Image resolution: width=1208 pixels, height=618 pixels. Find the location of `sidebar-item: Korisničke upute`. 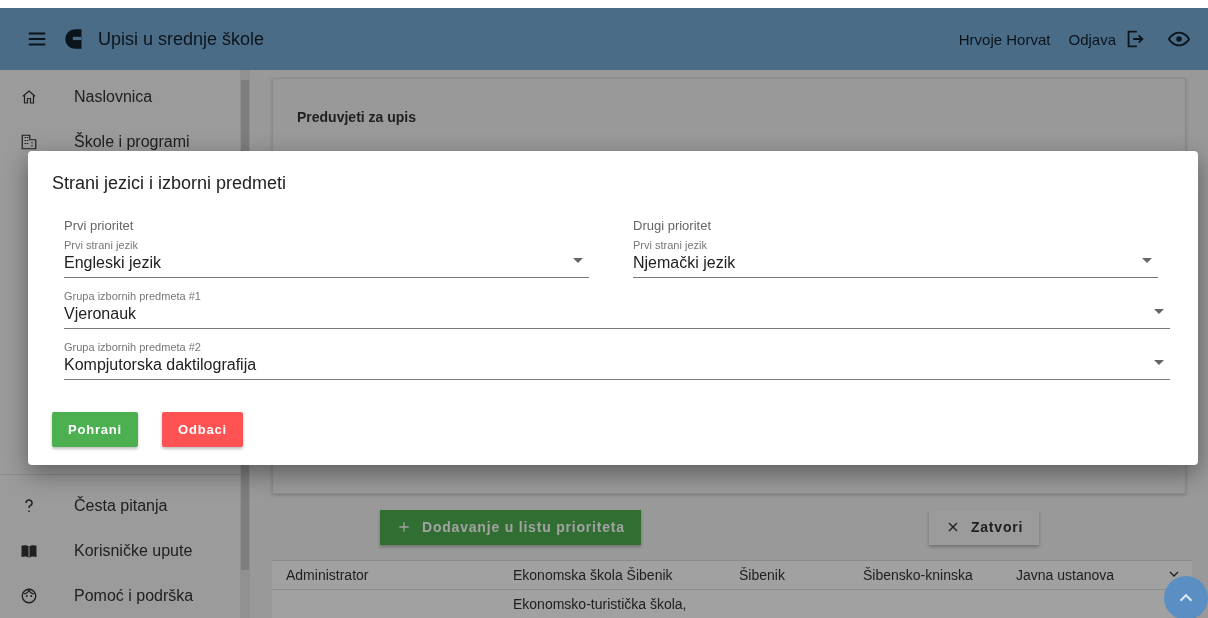

sidebar-item: Korisničke upute is located at coordinates (120, 550).